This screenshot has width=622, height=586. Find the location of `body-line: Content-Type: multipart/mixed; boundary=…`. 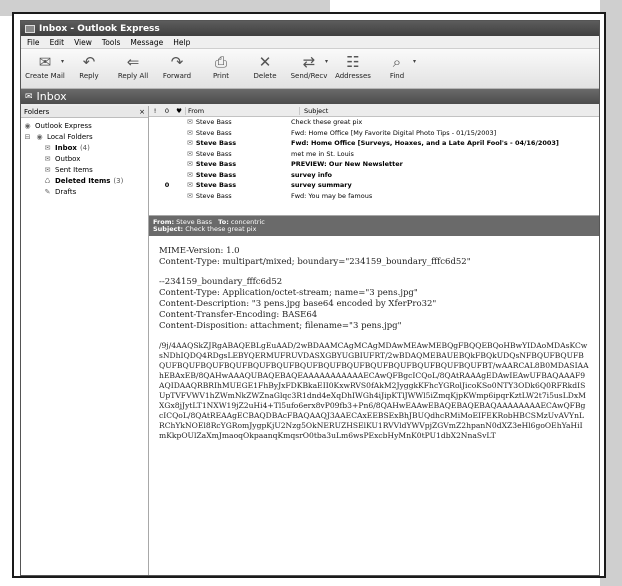

body-line: Content-Type: multipart/mixed; boundary=… is located at coordinates (315, 262).